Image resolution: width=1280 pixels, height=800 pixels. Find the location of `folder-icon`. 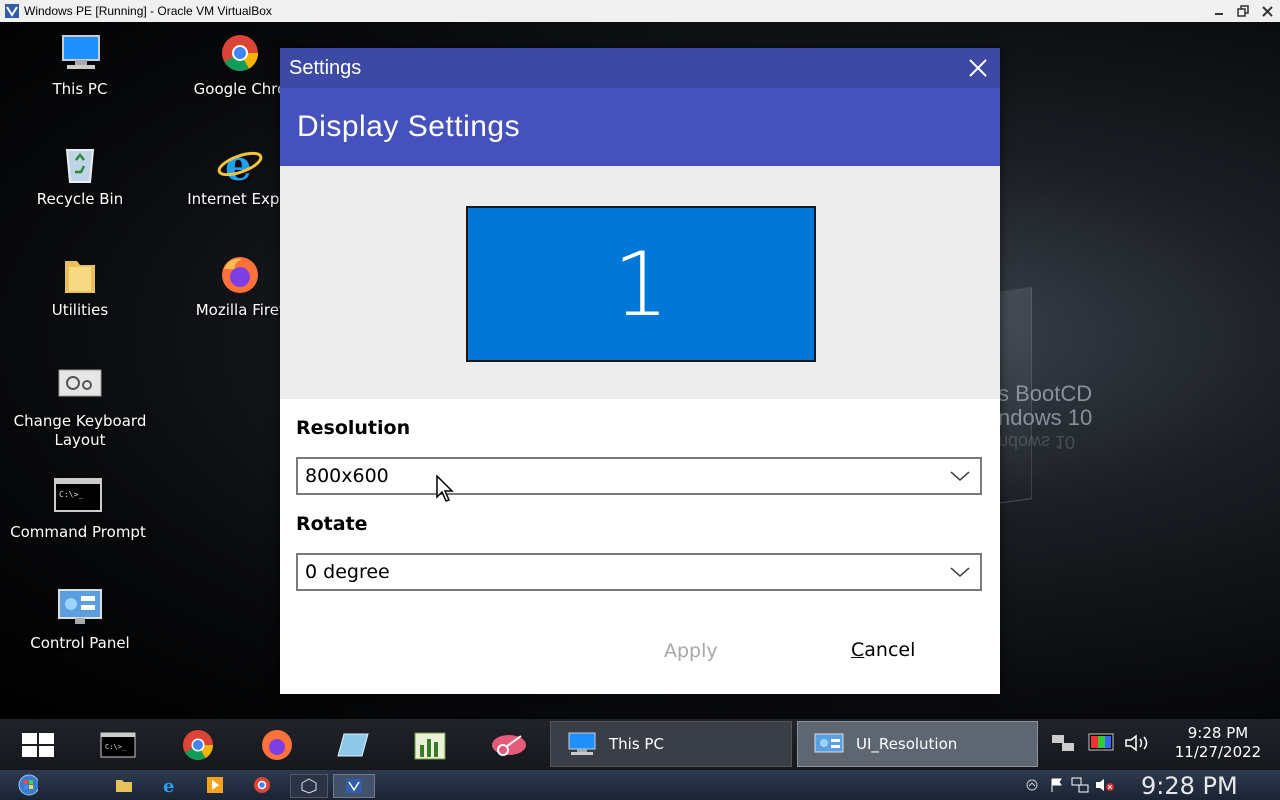

folder-icon is located at coordinates (80, 277).